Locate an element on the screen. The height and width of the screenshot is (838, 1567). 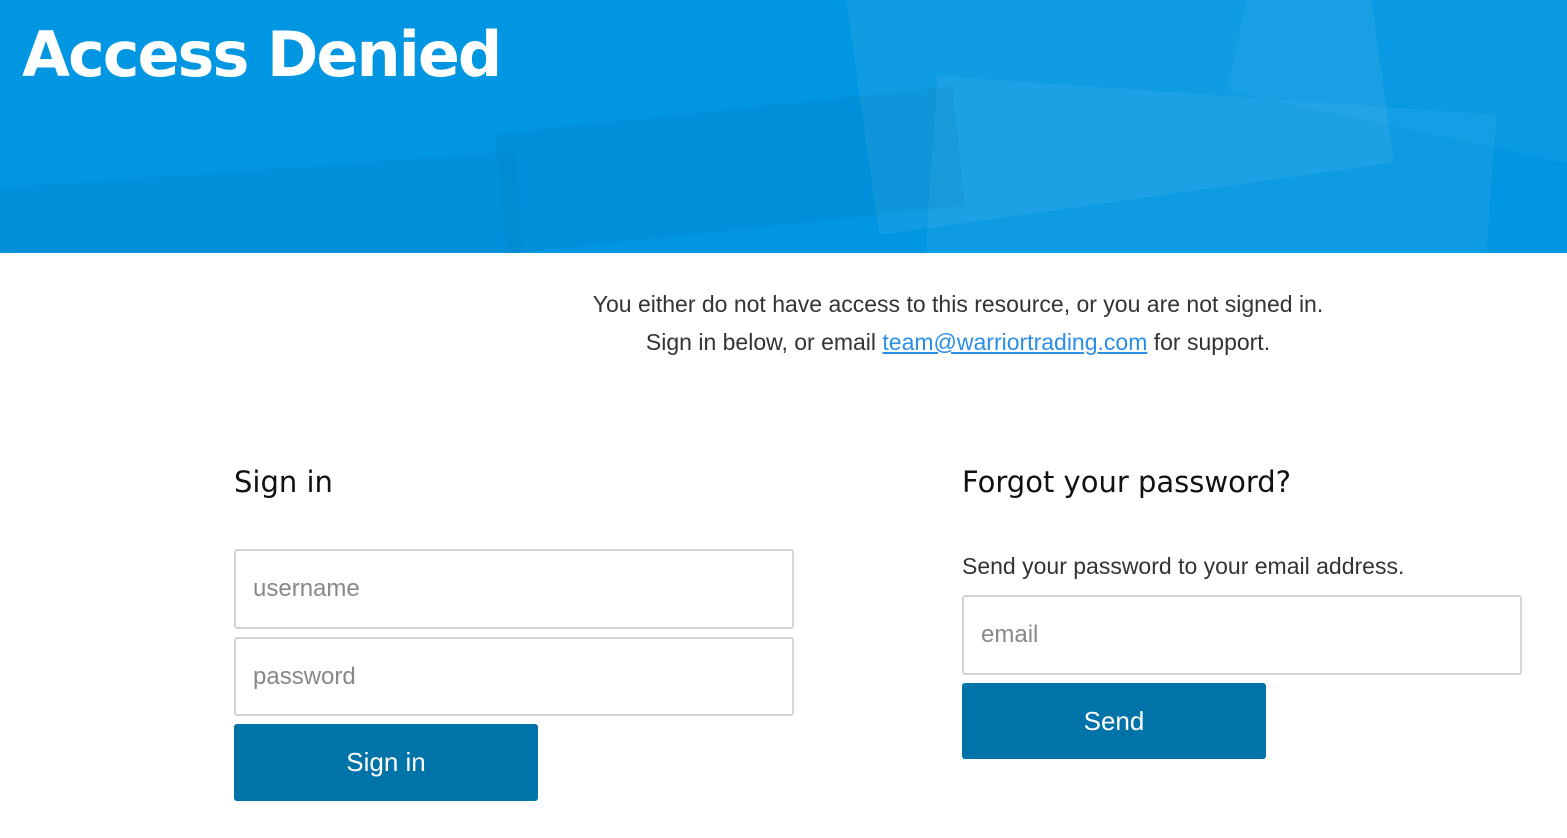
username-input is located at coordinates (514, 589).